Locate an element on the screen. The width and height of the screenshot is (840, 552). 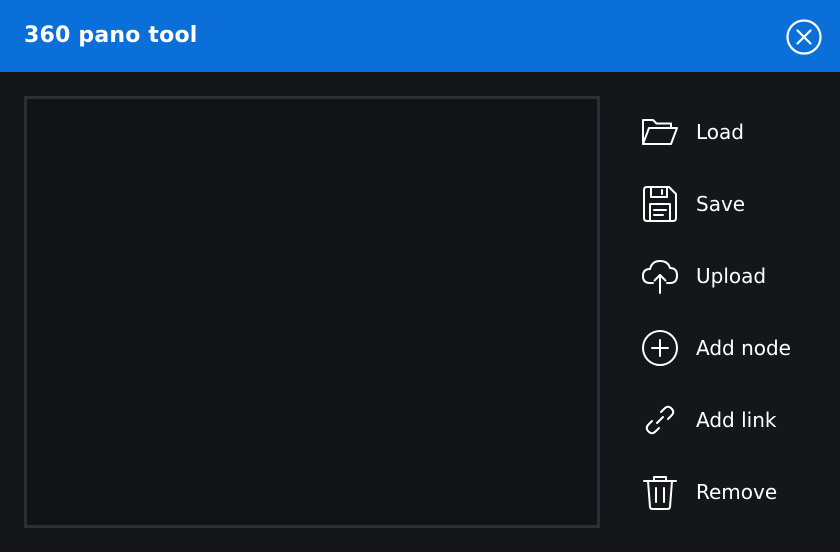
floppy-disk-icon is located at coordinates (660, 204).